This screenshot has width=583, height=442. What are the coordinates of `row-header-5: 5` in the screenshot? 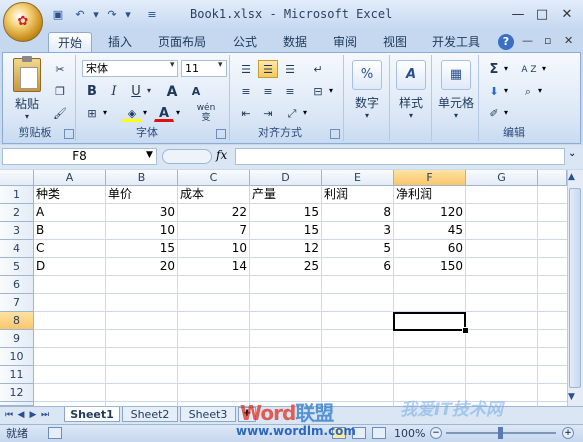 It's located at (17, 267).